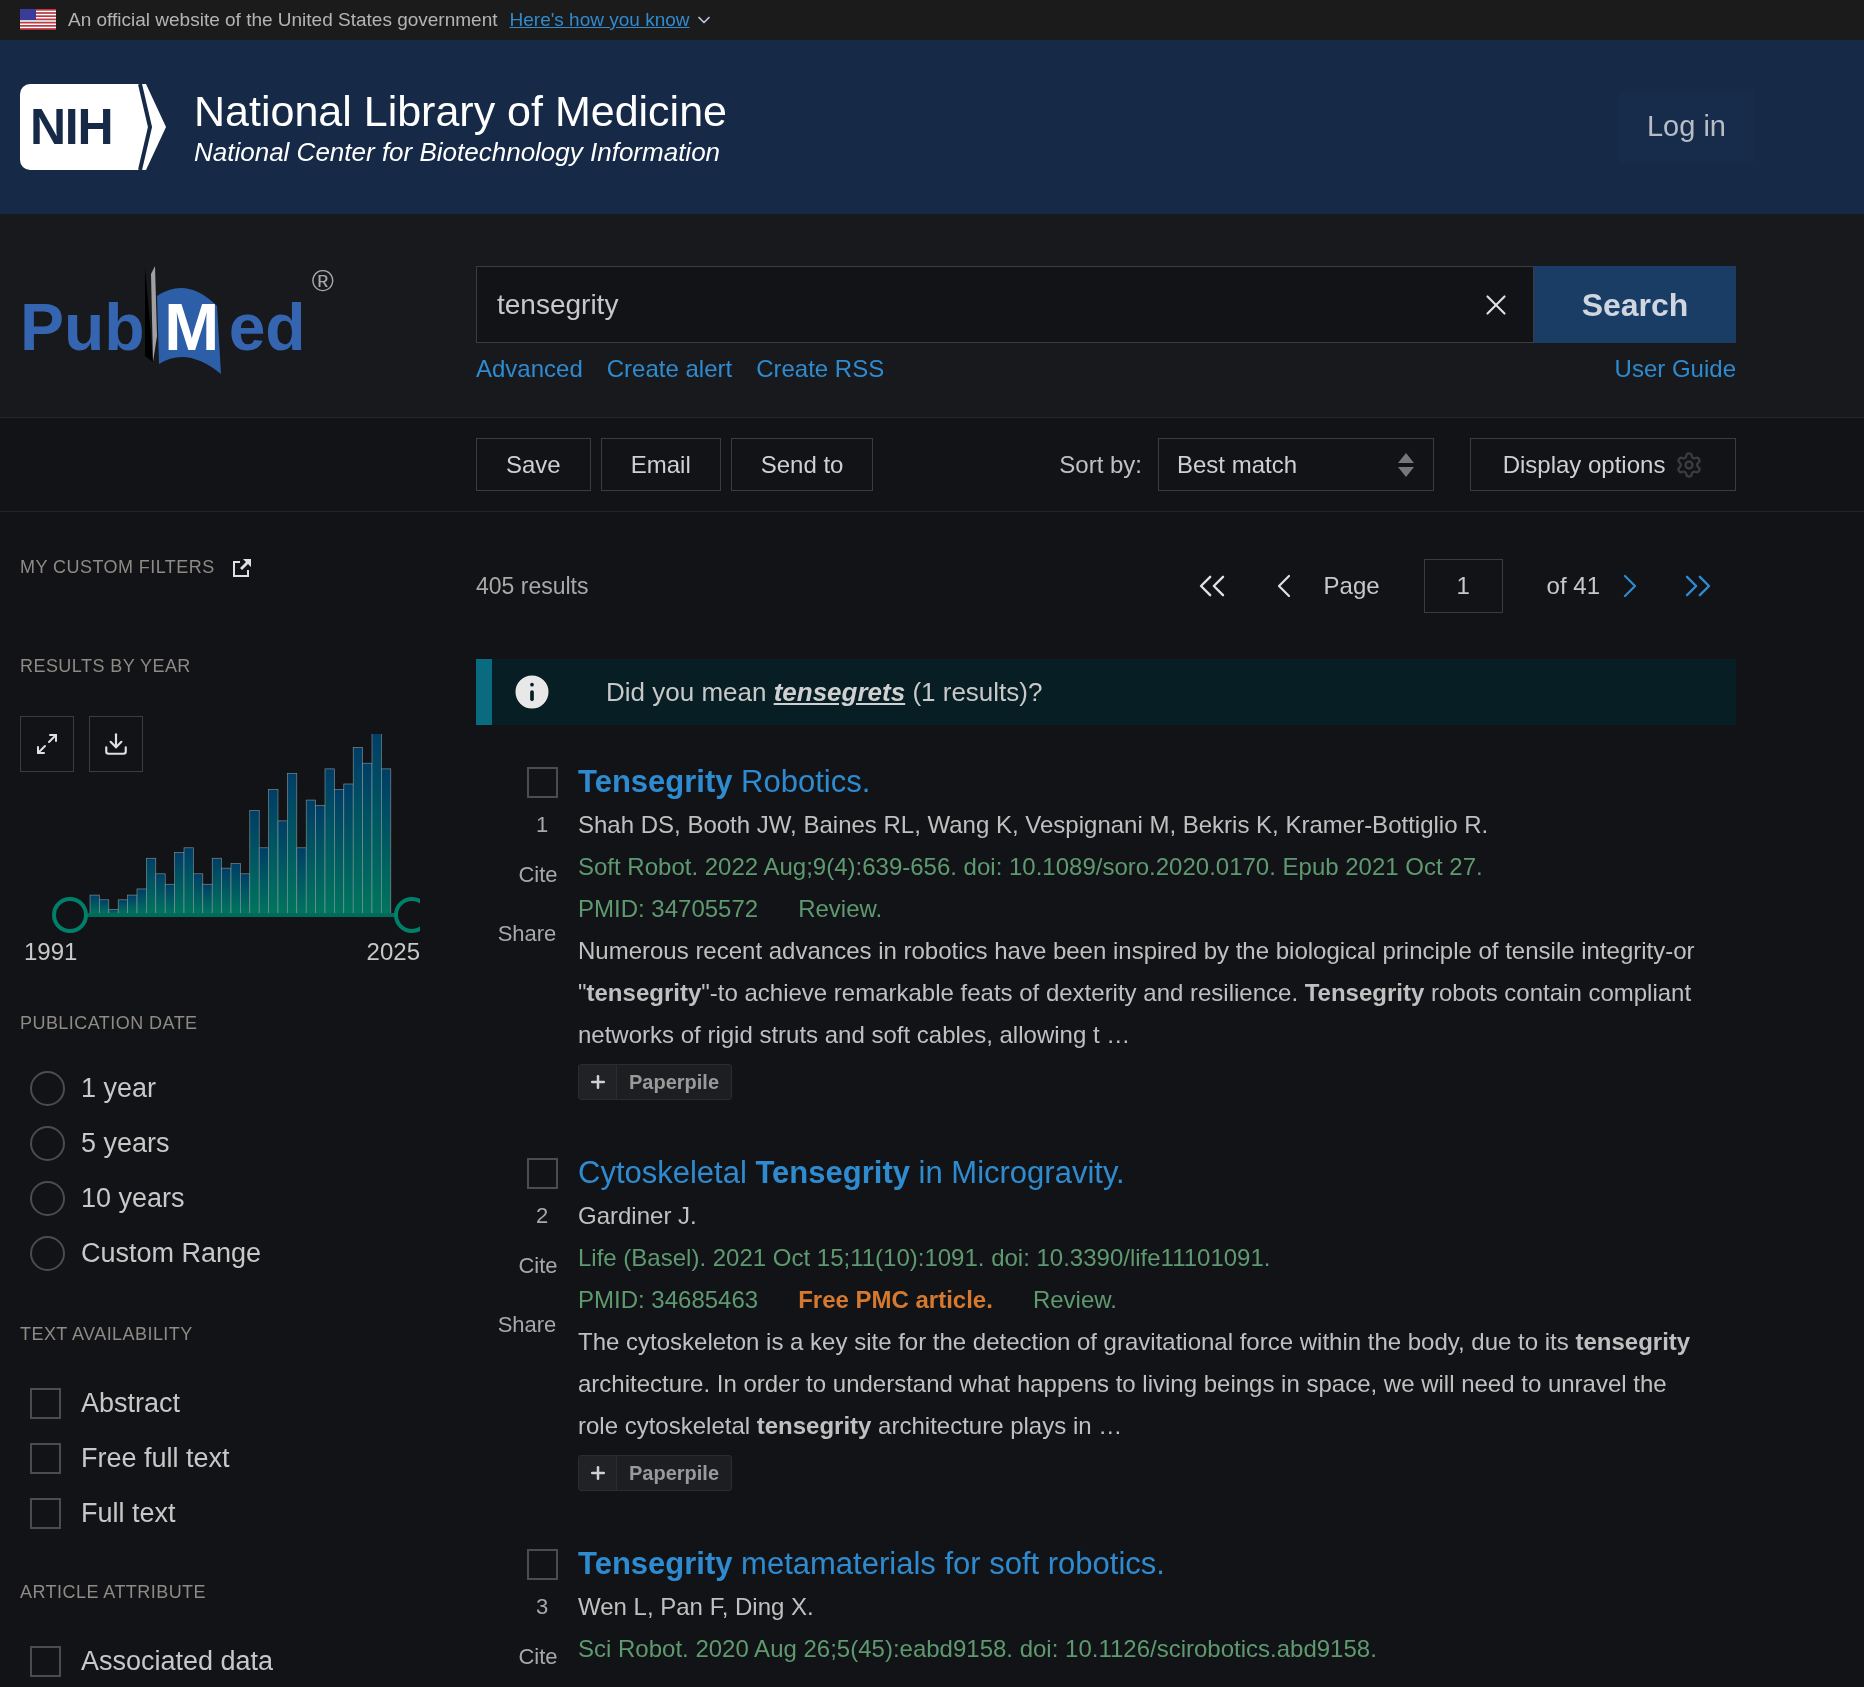 Image resolution: width=1864 pixels, height=1687 pixels. I want to click on toolbar-button: Save, so click(533, 464).